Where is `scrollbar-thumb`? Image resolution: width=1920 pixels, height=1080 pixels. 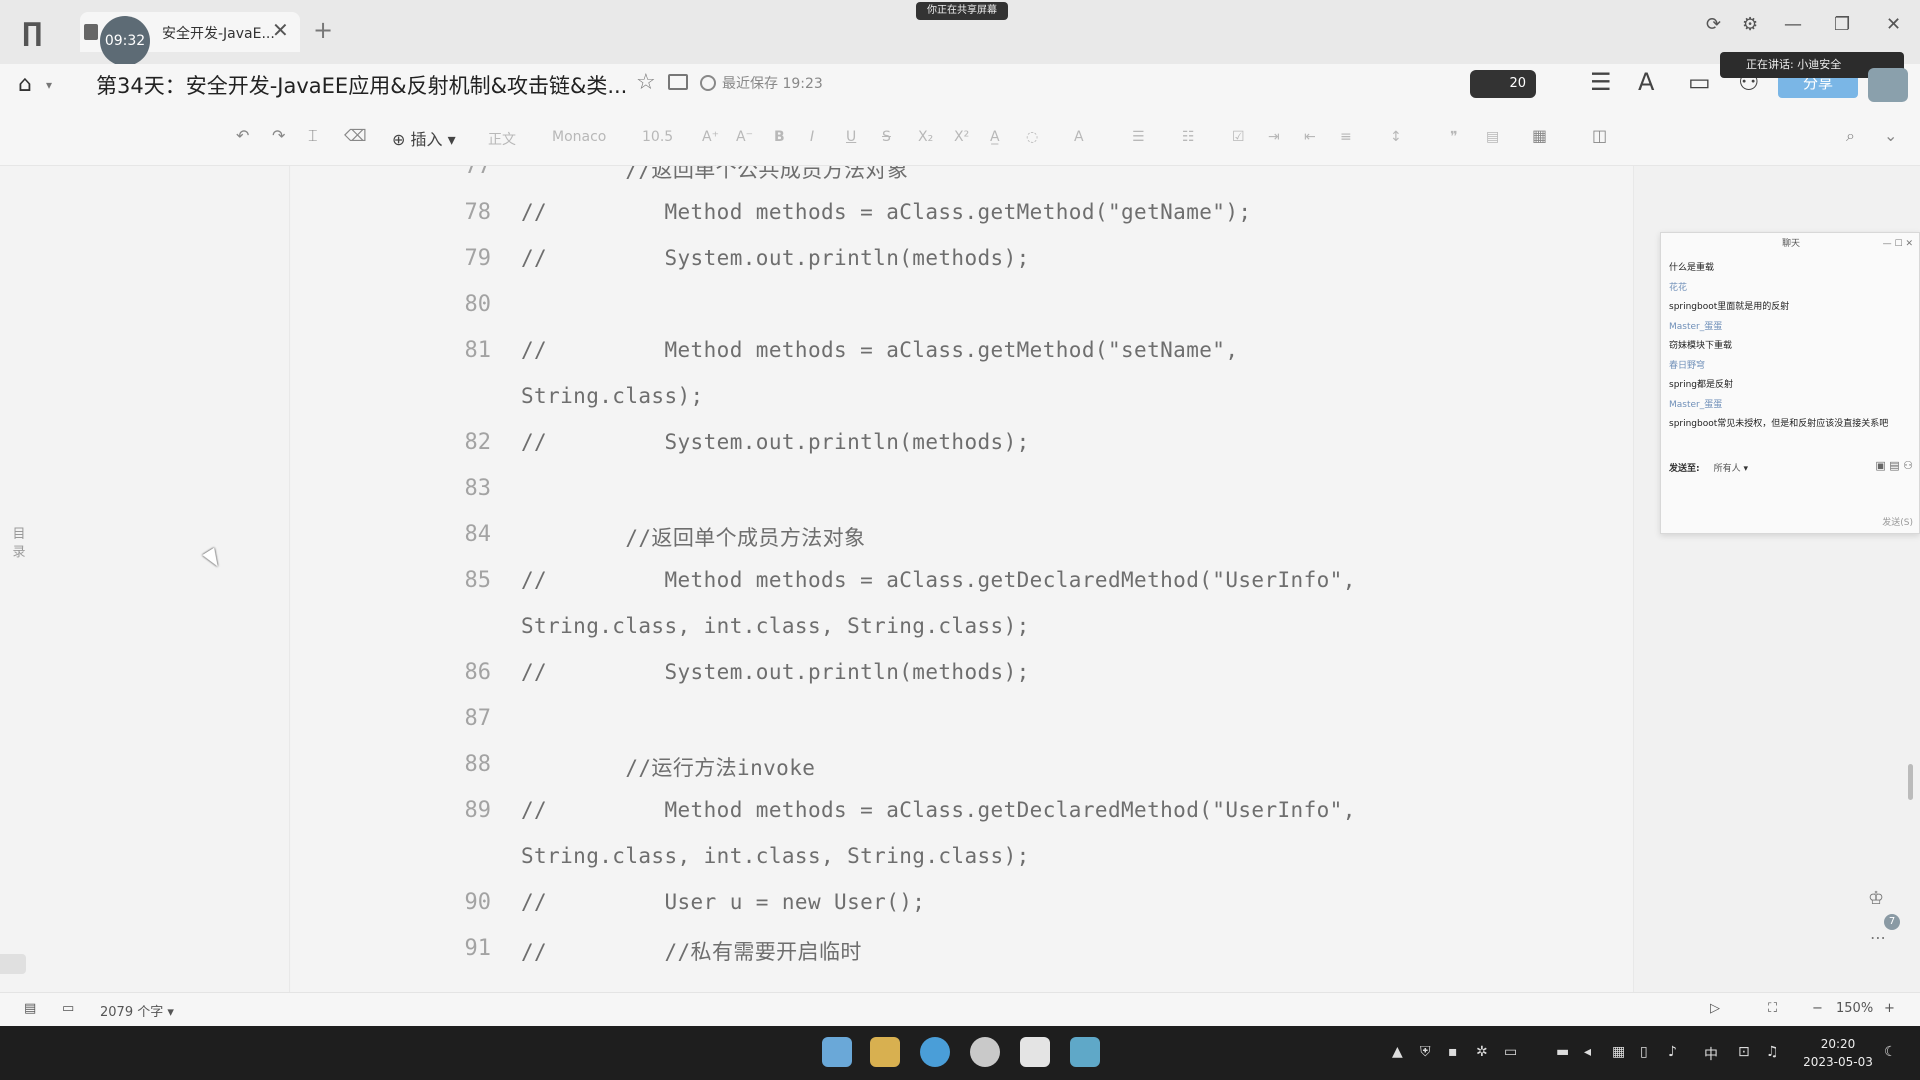
scrollbar-thumb is located at coordinates (1910, 782).